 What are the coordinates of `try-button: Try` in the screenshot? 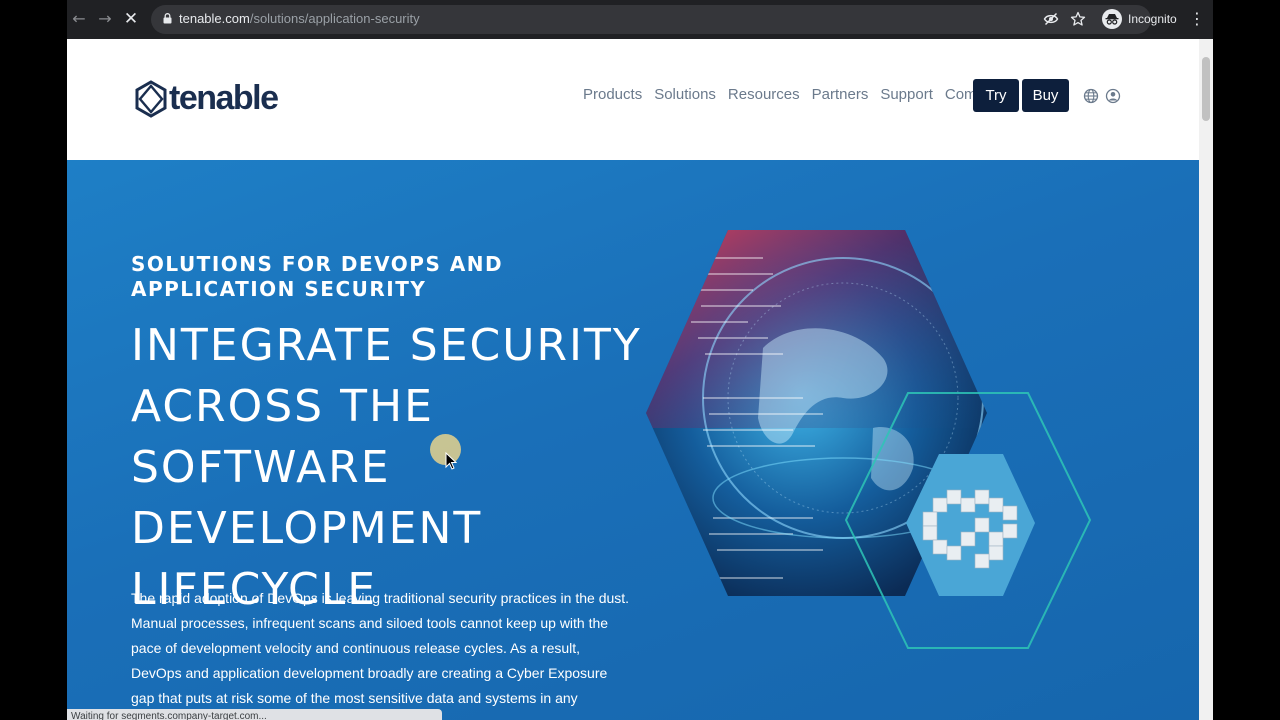 It's located at (996, 95).